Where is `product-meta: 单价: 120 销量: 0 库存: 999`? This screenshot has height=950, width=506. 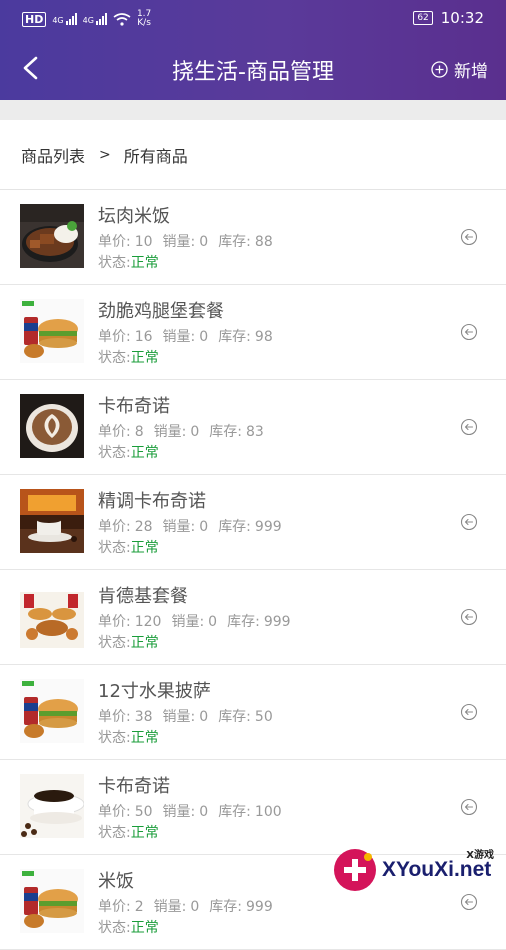
product-meta: 单价: 120 销量: 0 库存: 999 is located at coordinates (194, 621).